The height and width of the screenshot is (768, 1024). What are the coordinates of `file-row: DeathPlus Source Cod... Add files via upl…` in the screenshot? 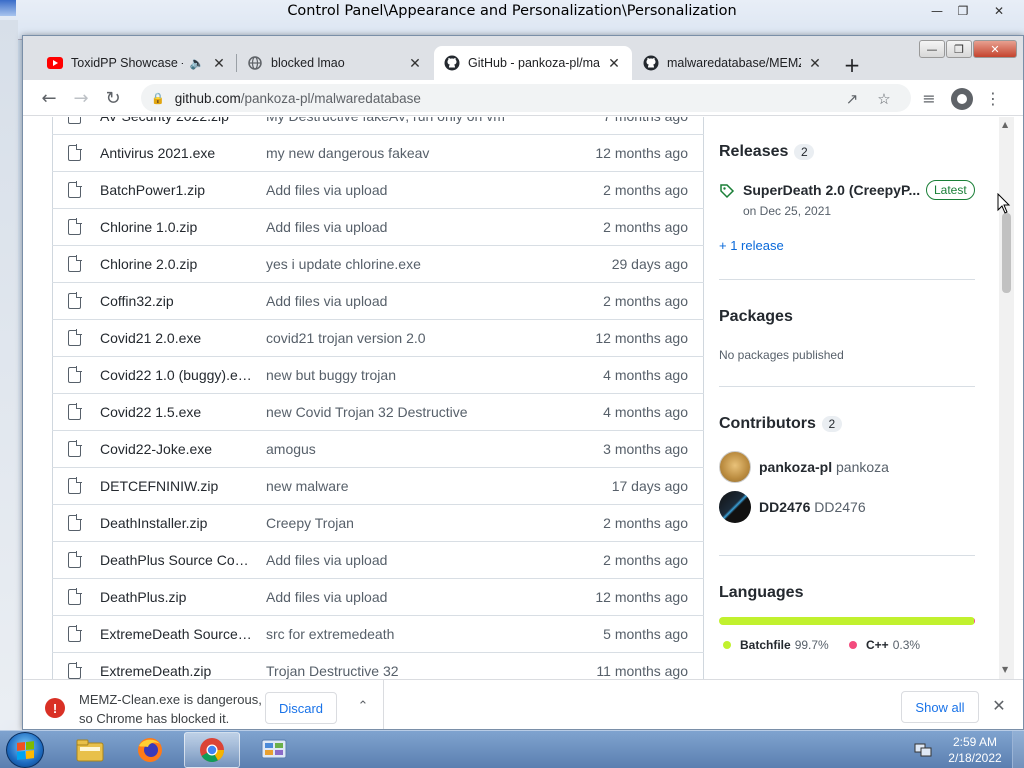 It's located at (378, 559).